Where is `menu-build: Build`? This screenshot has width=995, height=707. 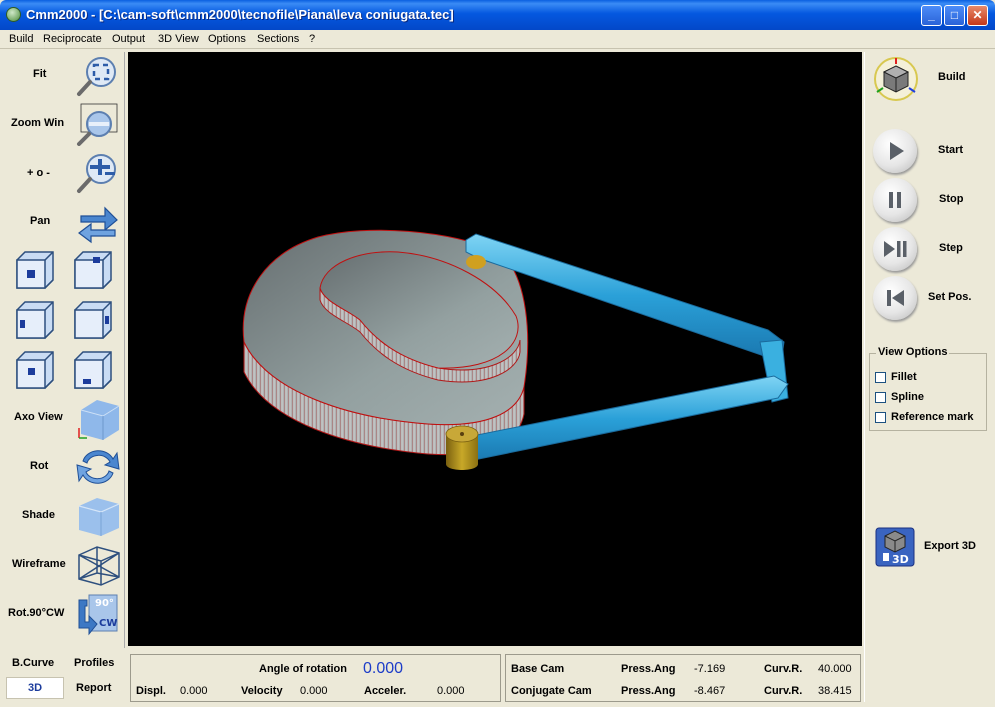 menu-build: Build is located at coordinates (21, 39).